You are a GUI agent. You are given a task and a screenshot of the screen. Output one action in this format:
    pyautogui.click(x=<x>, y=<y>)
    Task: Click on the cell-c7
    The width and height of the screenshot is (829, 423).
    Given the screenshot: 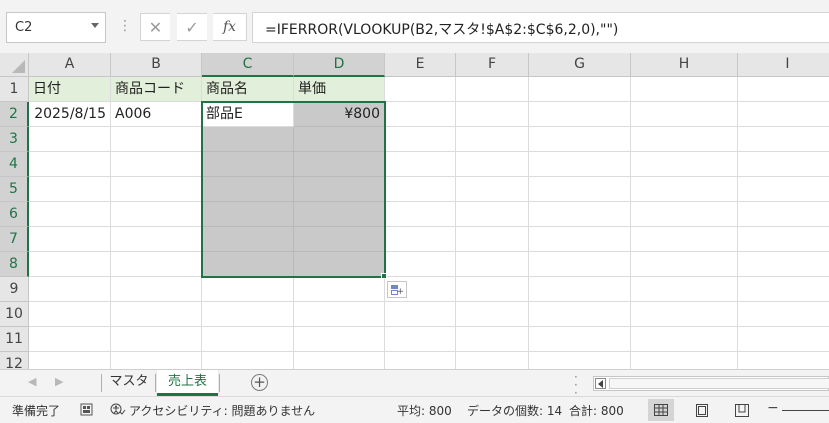 What is the action you would take?
    pyautogui.click(x=248, y=239)
    